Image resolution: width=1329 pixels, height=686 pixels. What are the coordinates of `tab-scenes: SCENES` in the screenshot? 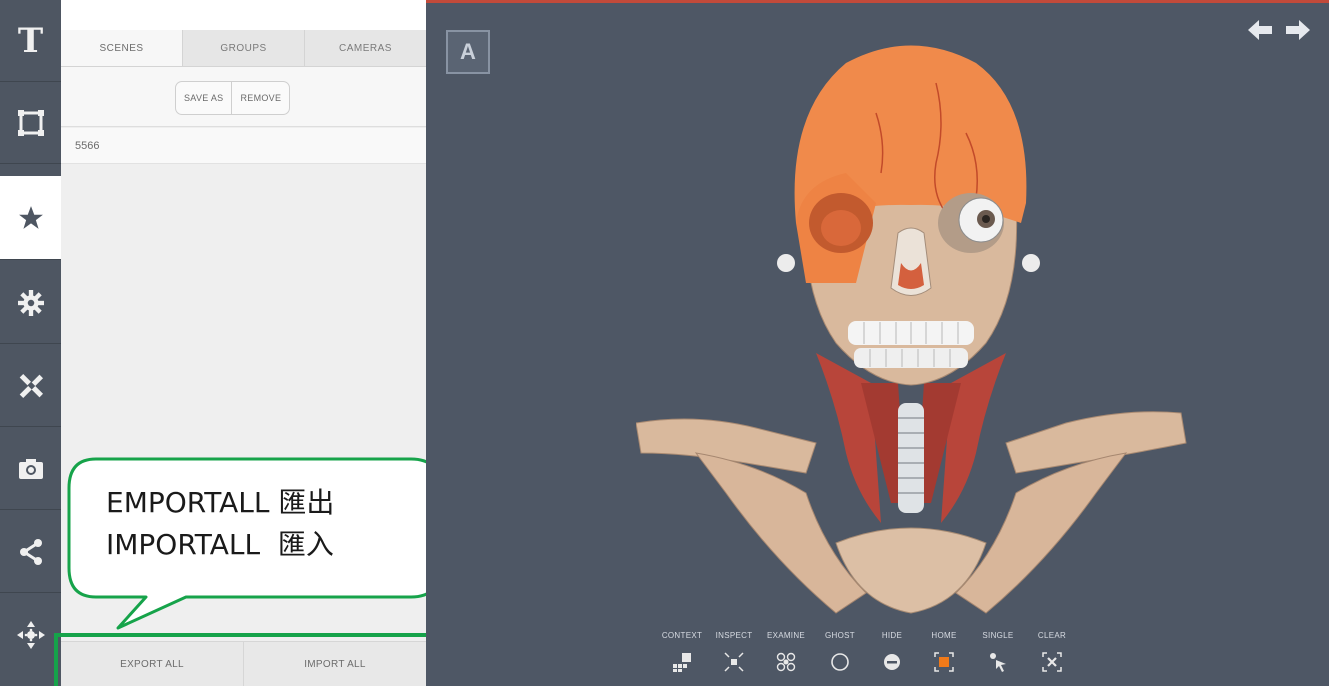 It's located at (122, 48).